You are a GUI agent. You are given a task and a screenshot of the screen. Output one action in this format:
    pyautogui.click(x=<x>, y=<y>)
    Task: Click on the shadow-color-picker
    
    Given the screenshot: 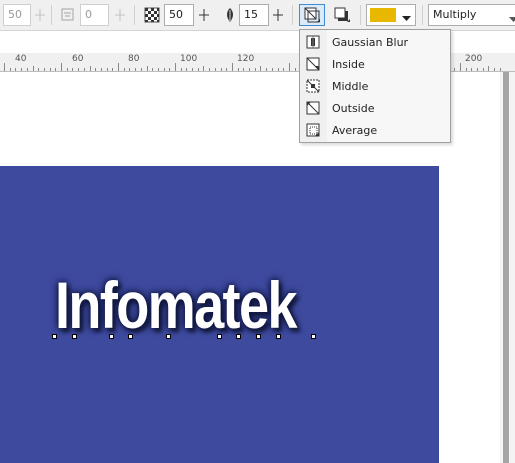 What is the action you would take?
    pyautogui.click(x=391, y=15)
    